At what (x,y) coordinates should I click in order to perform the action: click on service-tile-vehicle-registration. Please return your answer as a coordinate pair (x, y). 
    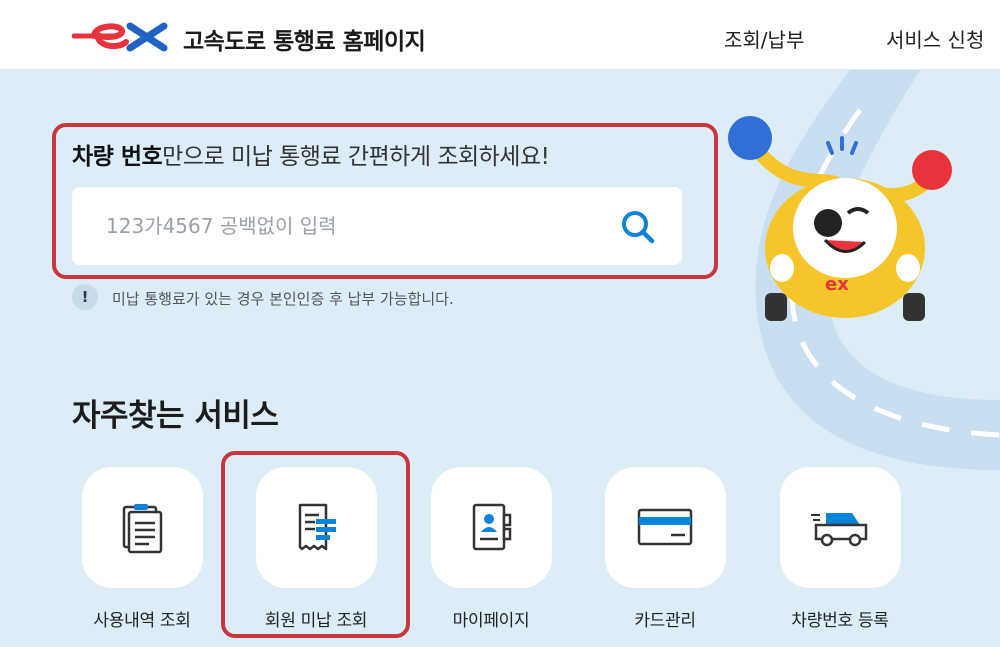
    Looking at the image, I should click on (840, 527).